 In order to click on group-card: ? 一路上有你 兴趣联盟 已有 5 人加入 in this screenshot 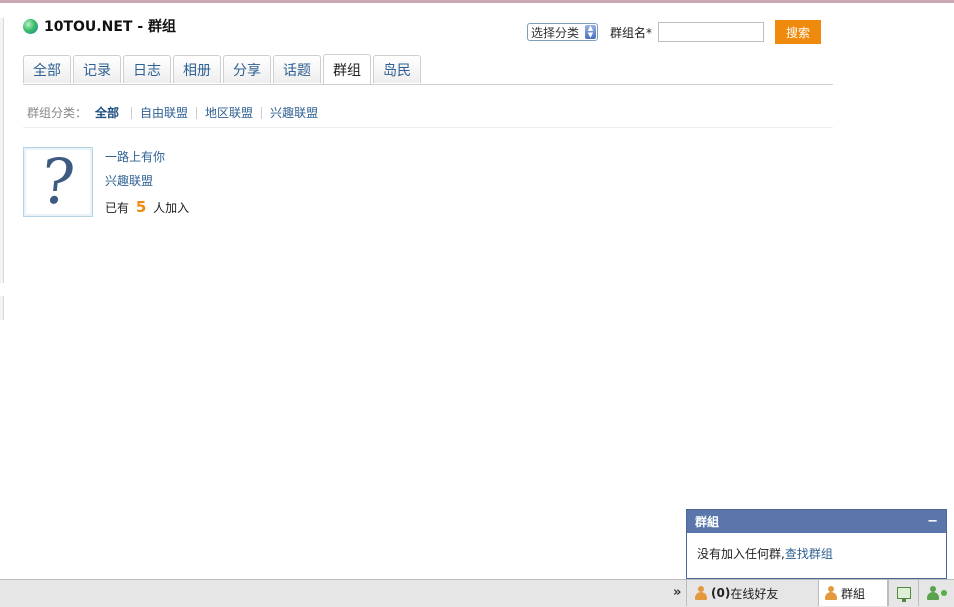, I will do `click(106, 181)`.